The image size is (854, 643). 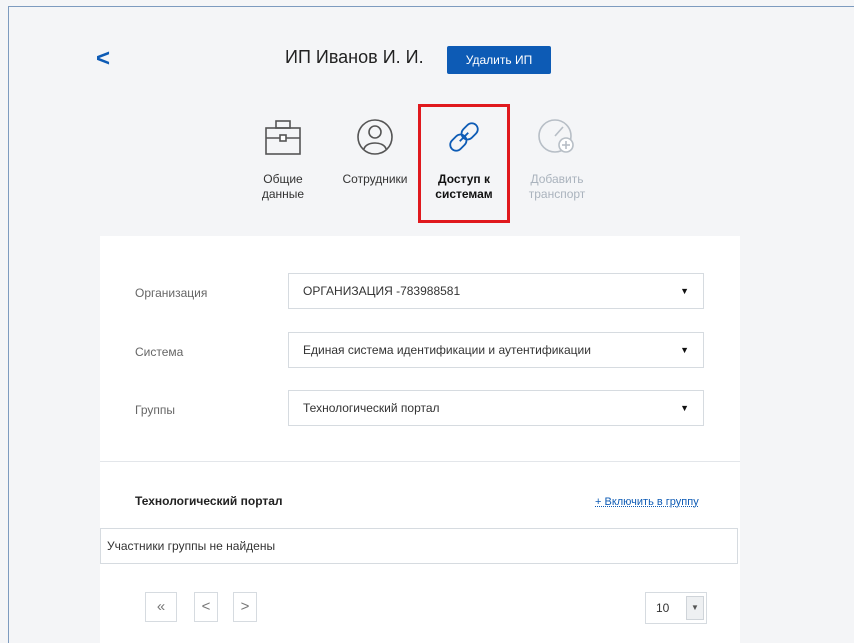 I want to click on briefcase-icon, so click(x=283, y=139).